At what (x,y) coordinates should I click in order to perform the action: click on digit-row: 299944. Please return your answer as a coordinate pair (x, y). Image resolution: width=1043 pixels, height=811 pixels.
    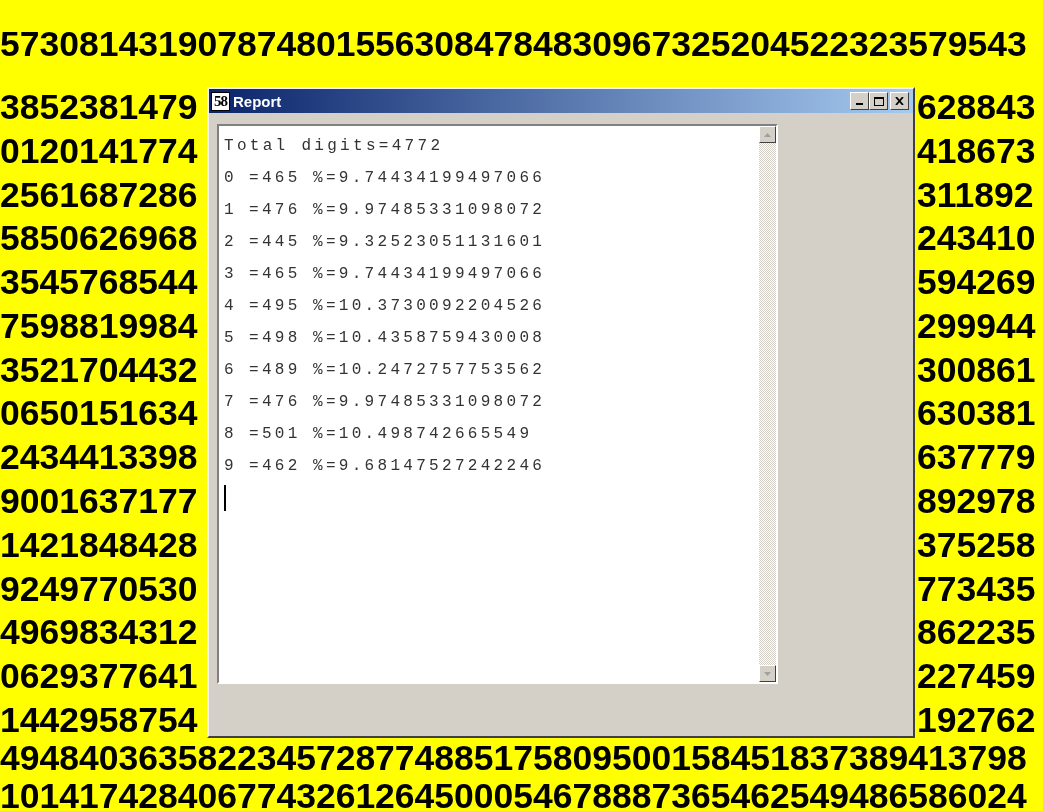
    Looking at the image, I should click on (976, 325).